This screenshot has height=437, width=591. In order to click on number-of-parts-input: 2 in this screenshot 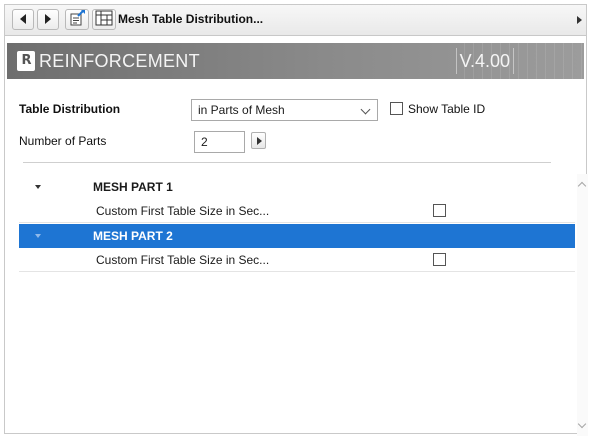, I will do `click(219, 142)`.